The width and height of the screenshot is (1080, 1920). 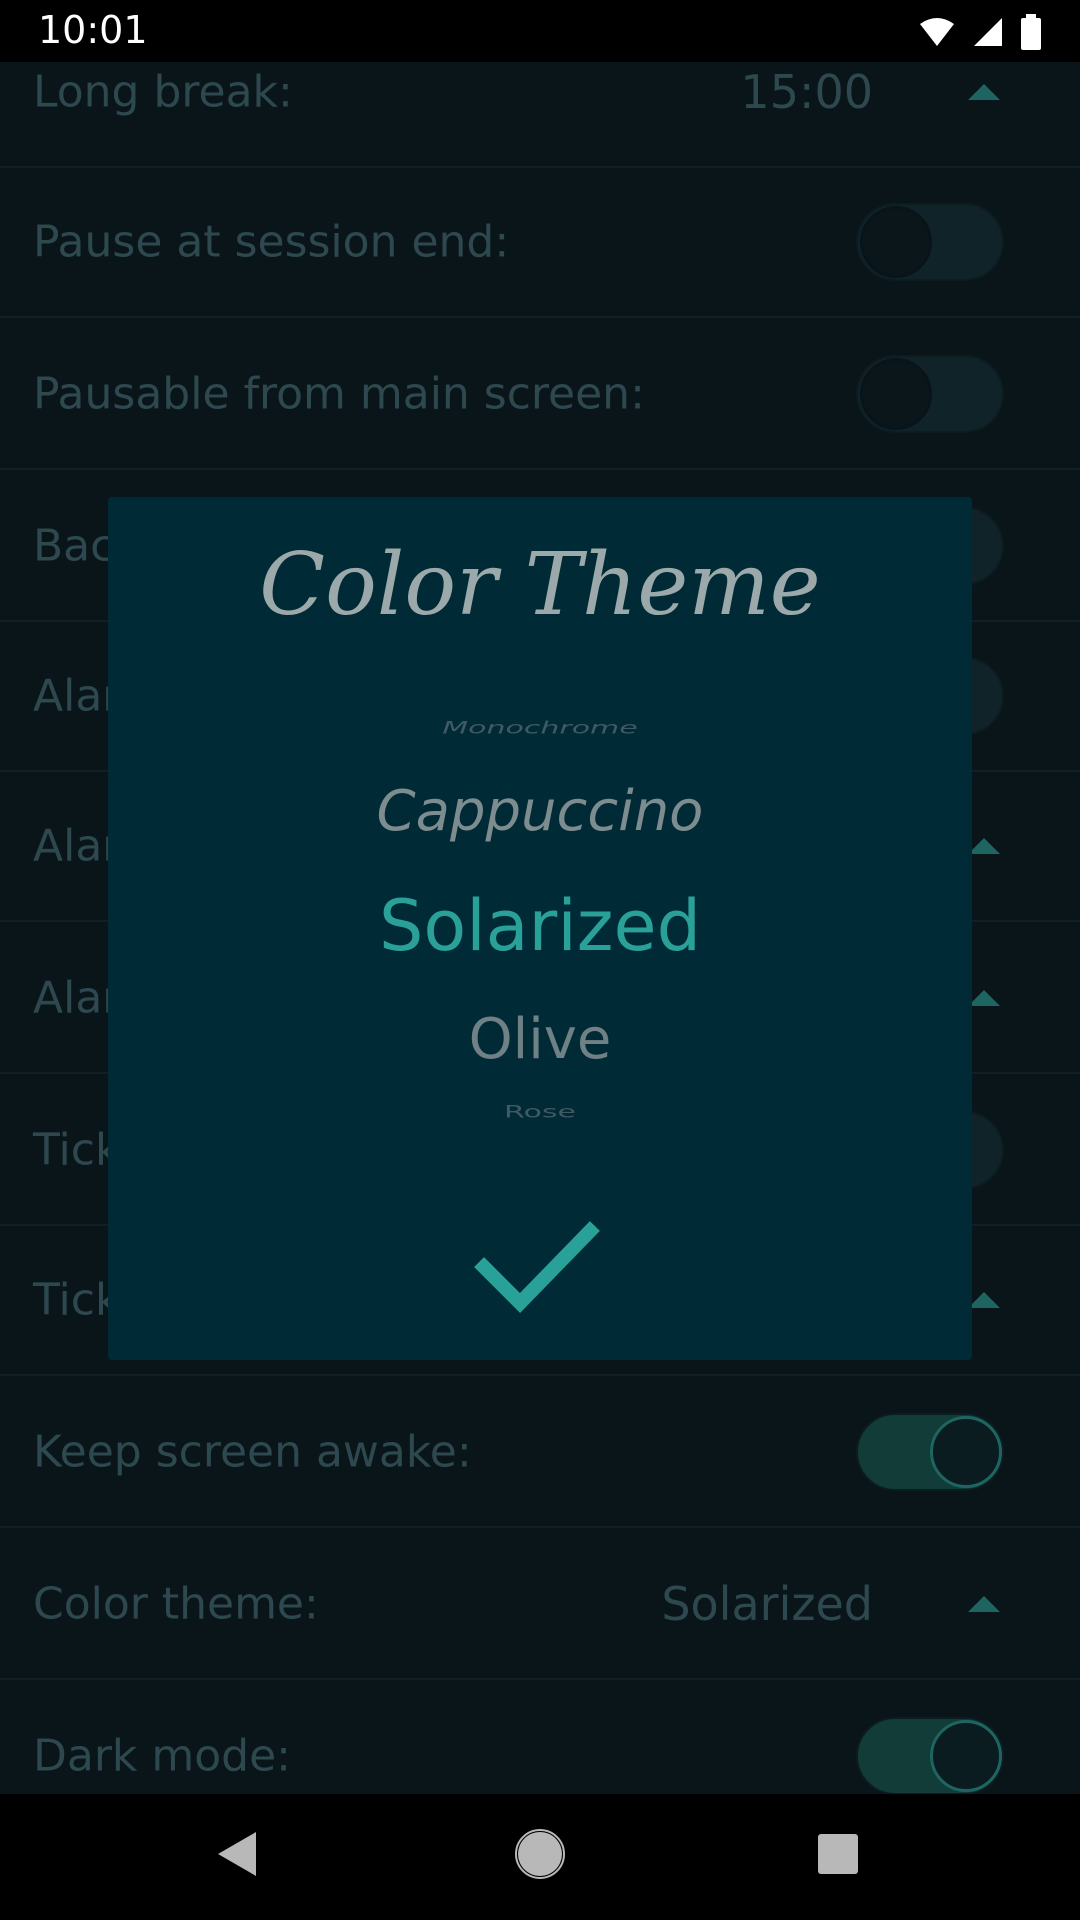 I want to click on setting-row-keep-screen-awake: Keep screen awake:, so click(x=540, y=1453).